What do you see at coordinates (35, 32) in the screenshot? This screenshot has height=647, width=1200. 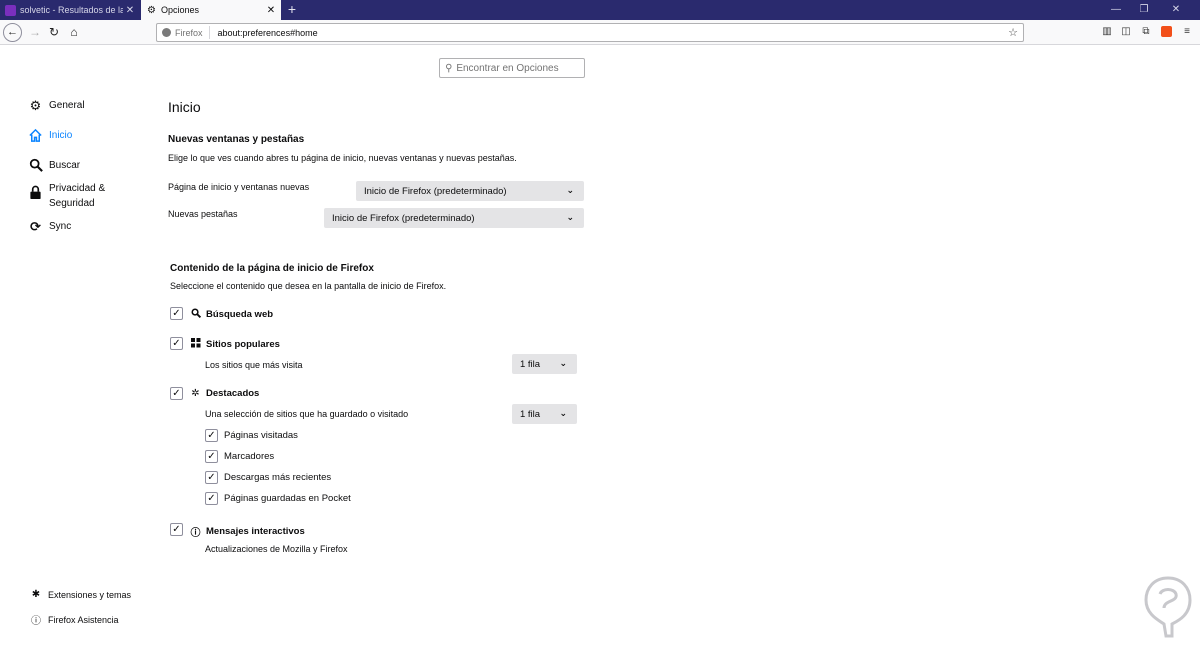 I see `forward-button: →` at bounding box center [35, 32].